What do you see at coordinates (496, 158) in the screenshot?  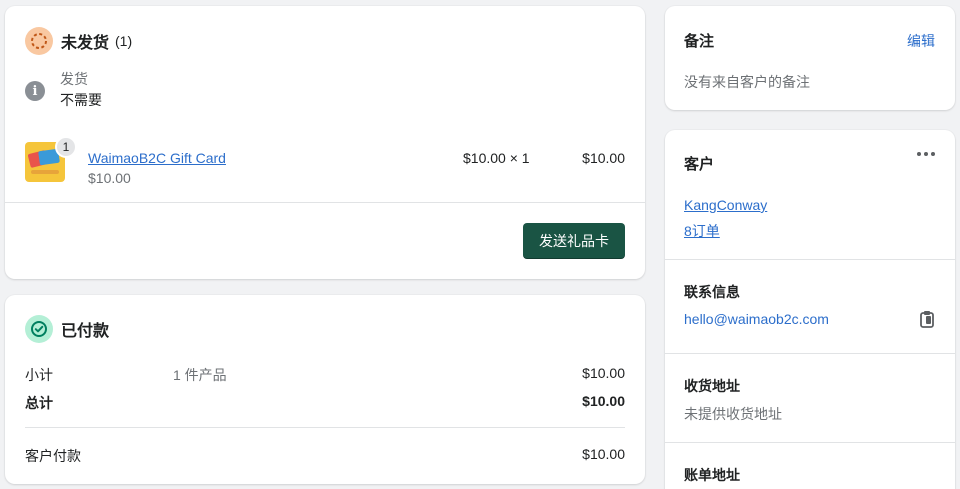 I see `unit-price-quantity: $10.00 × 1` at bounding box center [496, 158].